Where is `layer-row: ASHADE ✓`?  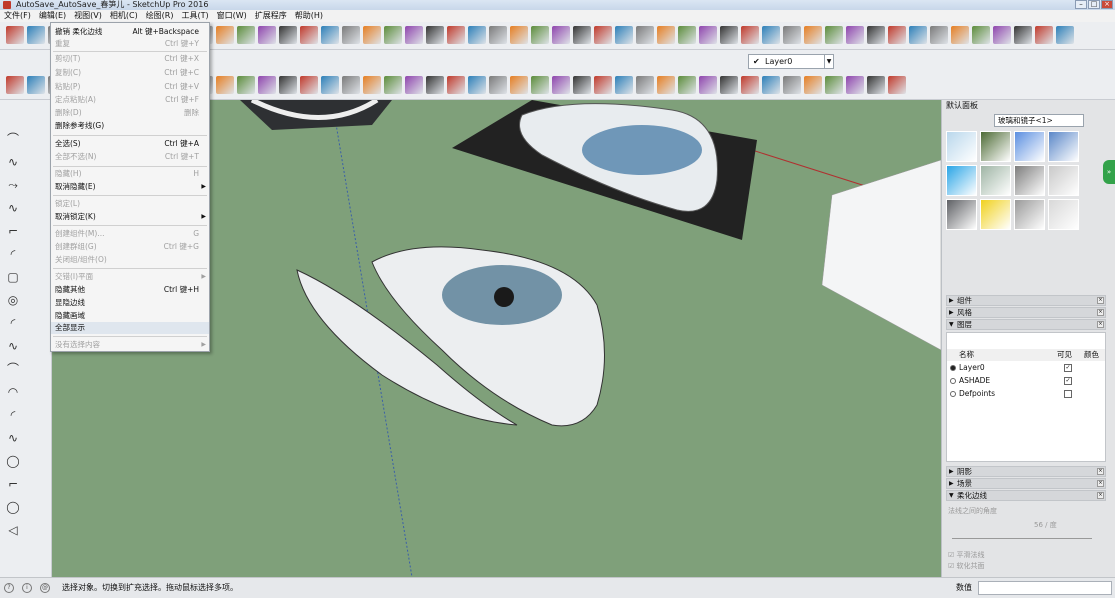 layer-row: ASHADE ✓ is located at coordinates (1026, 381).